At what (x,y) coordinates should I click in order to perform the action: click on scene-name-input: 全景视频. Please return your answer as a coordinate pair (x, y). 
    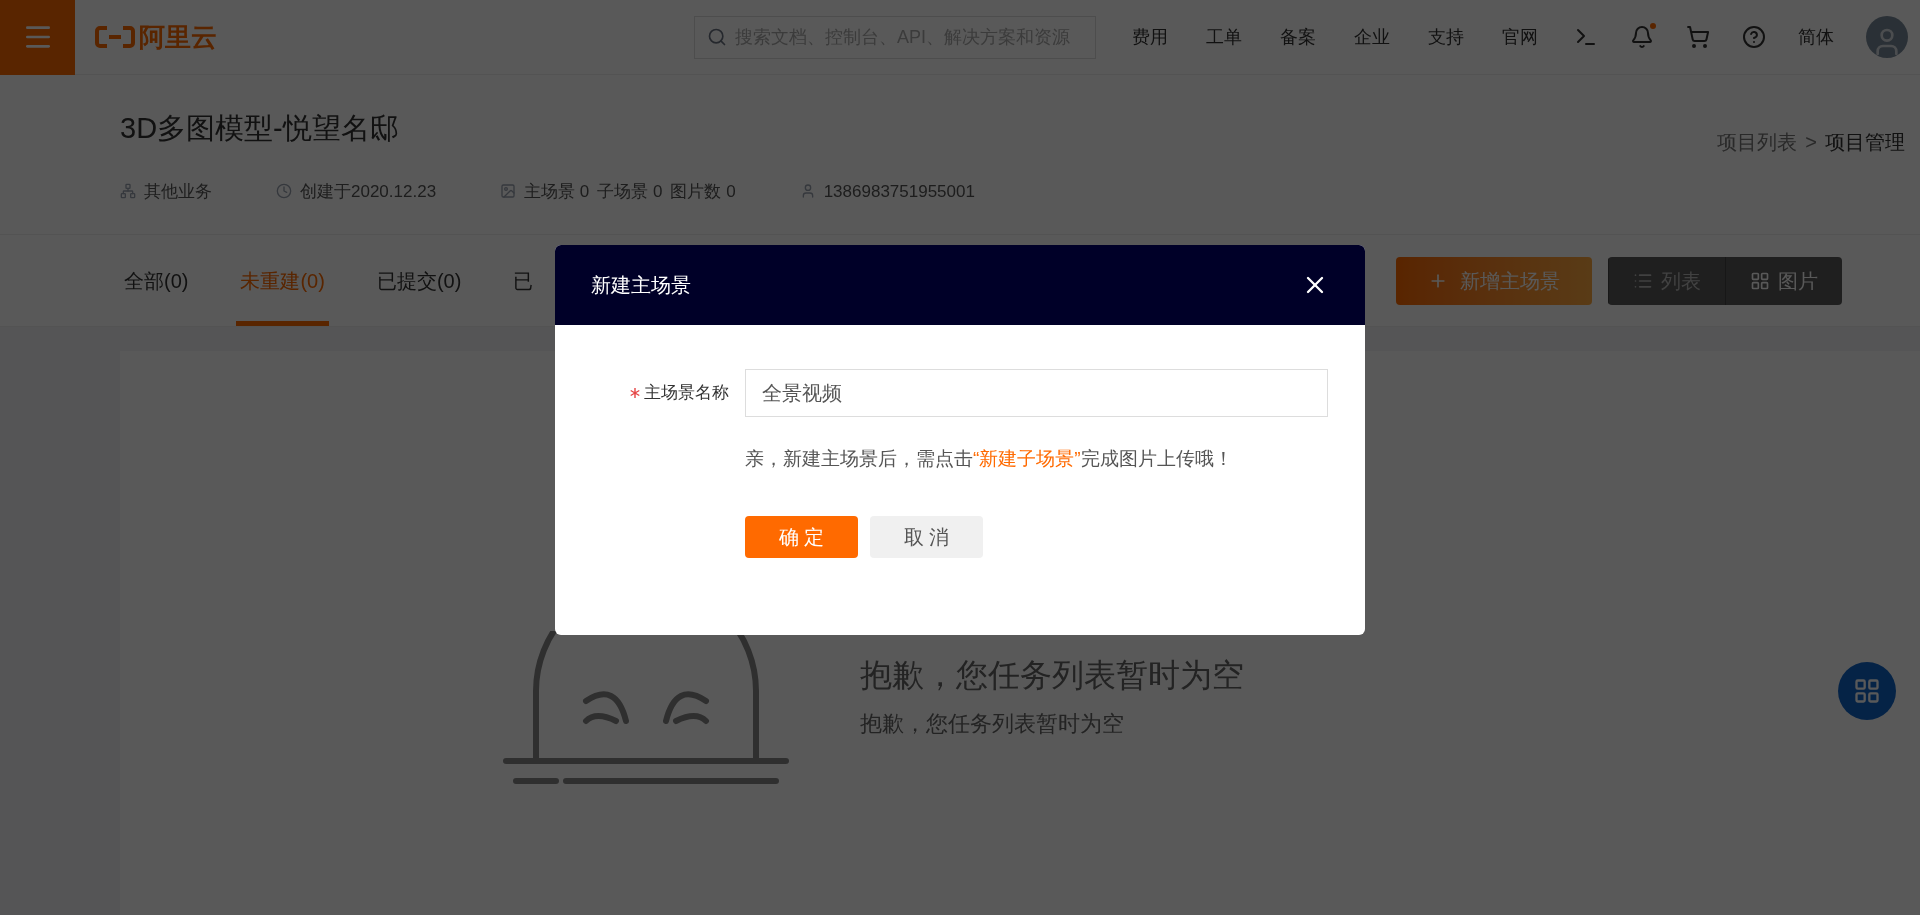
    Looking at the image, I should click on (1036, 393).